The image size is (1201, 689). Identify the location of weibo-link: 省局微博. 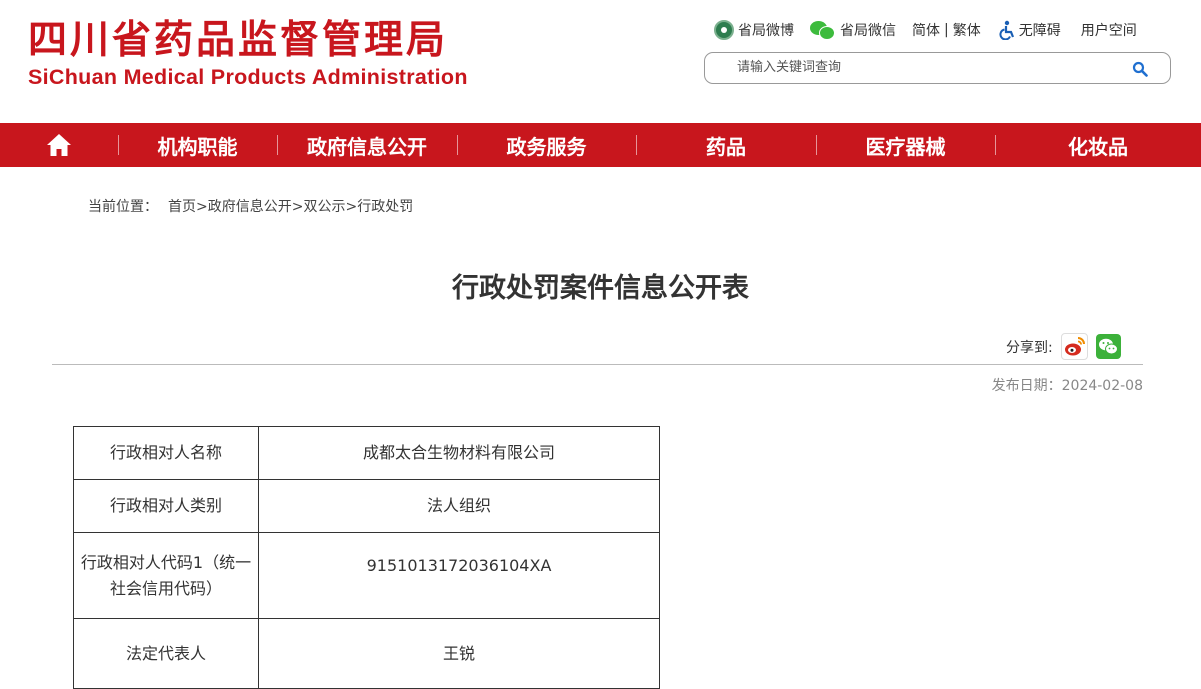
(754, 30).